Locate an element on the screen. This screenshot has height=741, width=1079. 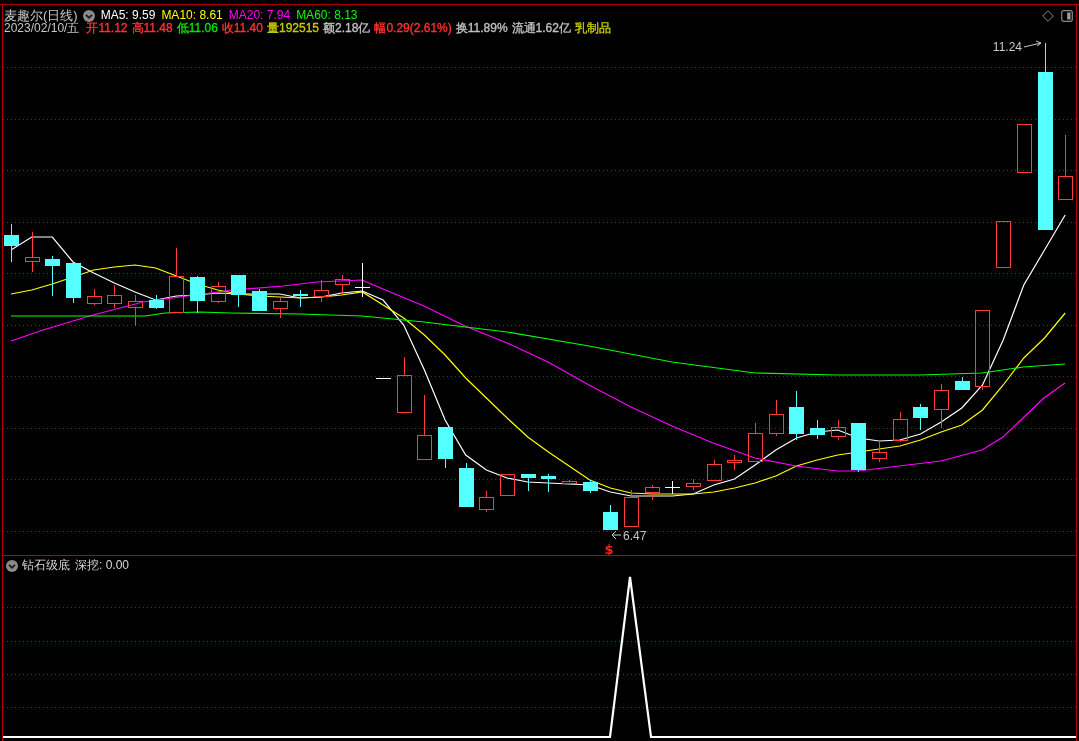
moving-average-value: MA60: 8.13 is located at coordinates (327, 15).